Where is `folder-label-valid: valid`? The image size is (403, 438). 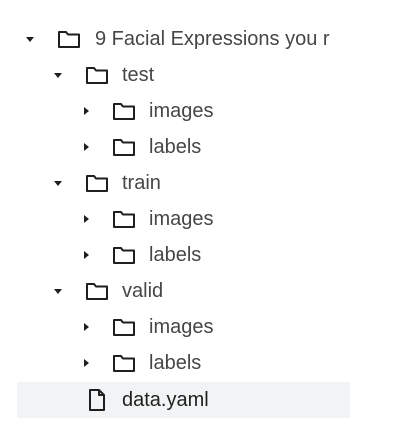 folder-label-valid: valid is located at coordinates (143, 291).